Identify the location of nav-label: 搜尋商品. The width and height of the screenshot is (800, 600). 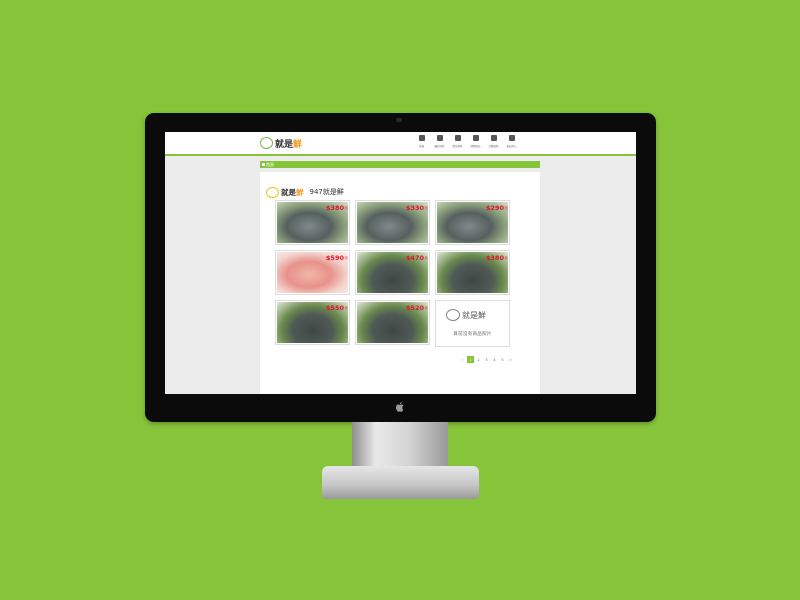
(475, 146).